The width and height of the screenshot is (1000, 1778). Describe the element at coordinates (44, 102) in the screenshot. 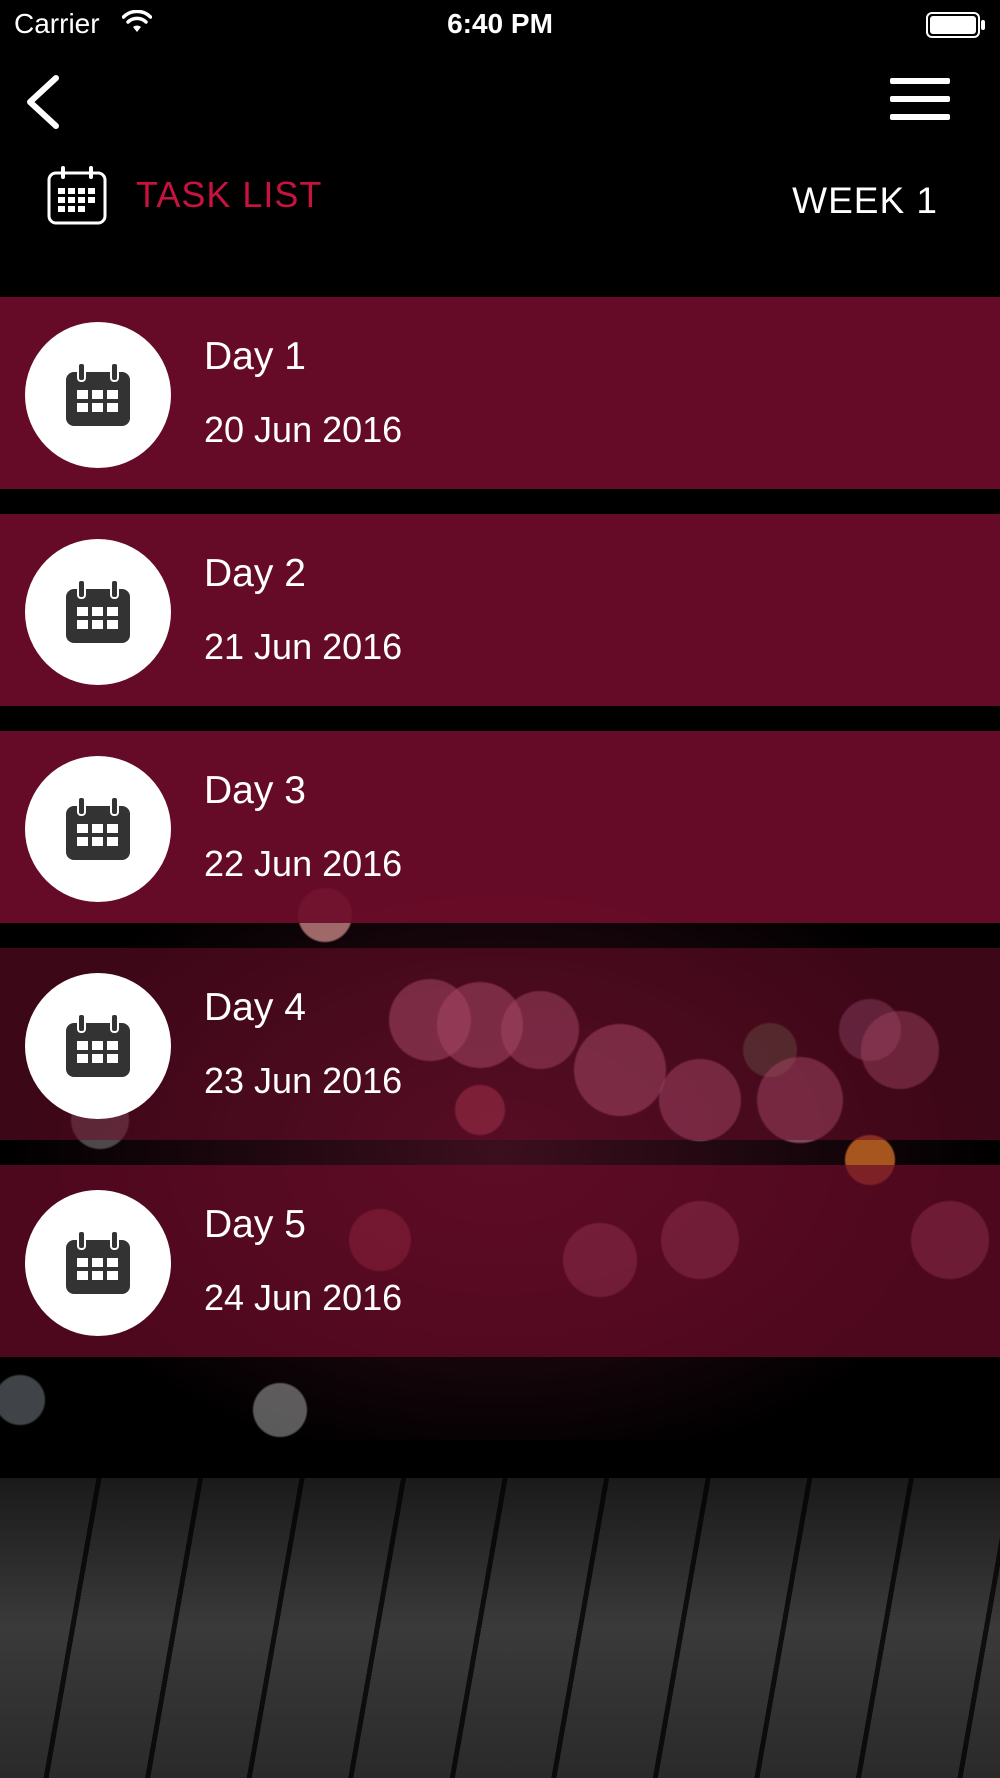

I see `chevron-left-icon` at that location.